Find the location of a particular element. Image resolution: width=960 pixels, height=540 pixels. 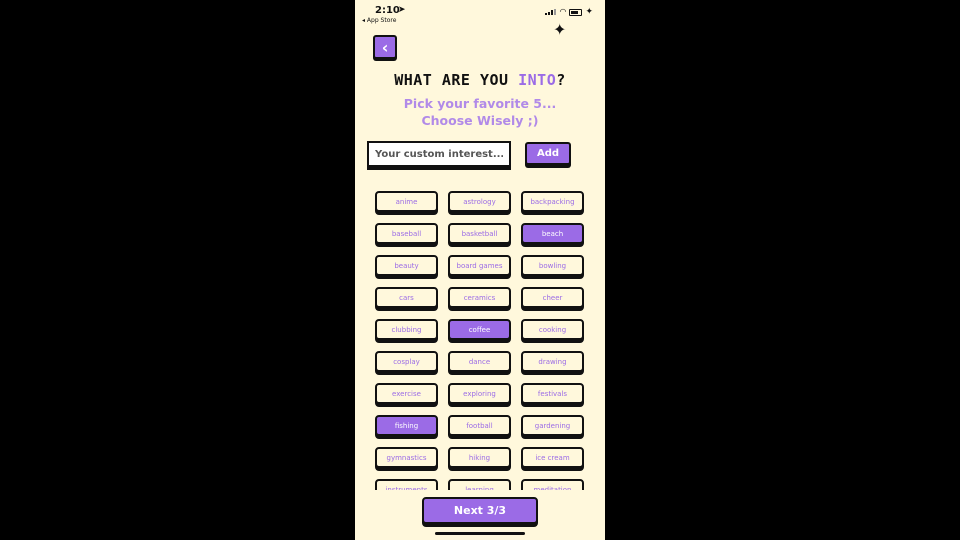

interest-chip: gardening is located at coordinates (552, 425).